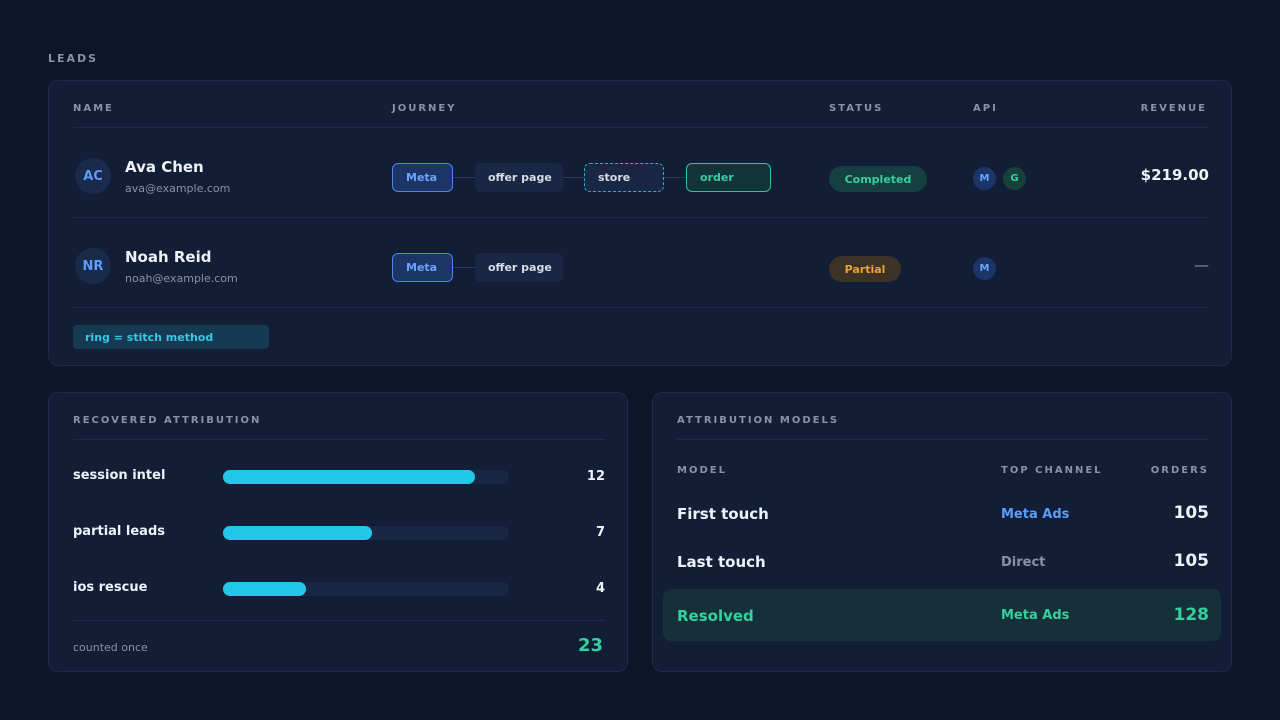 Image resolution: width=1280 pixels, height=720 pixels. I want to click on api-badge-google: G, so click(1014, 178).